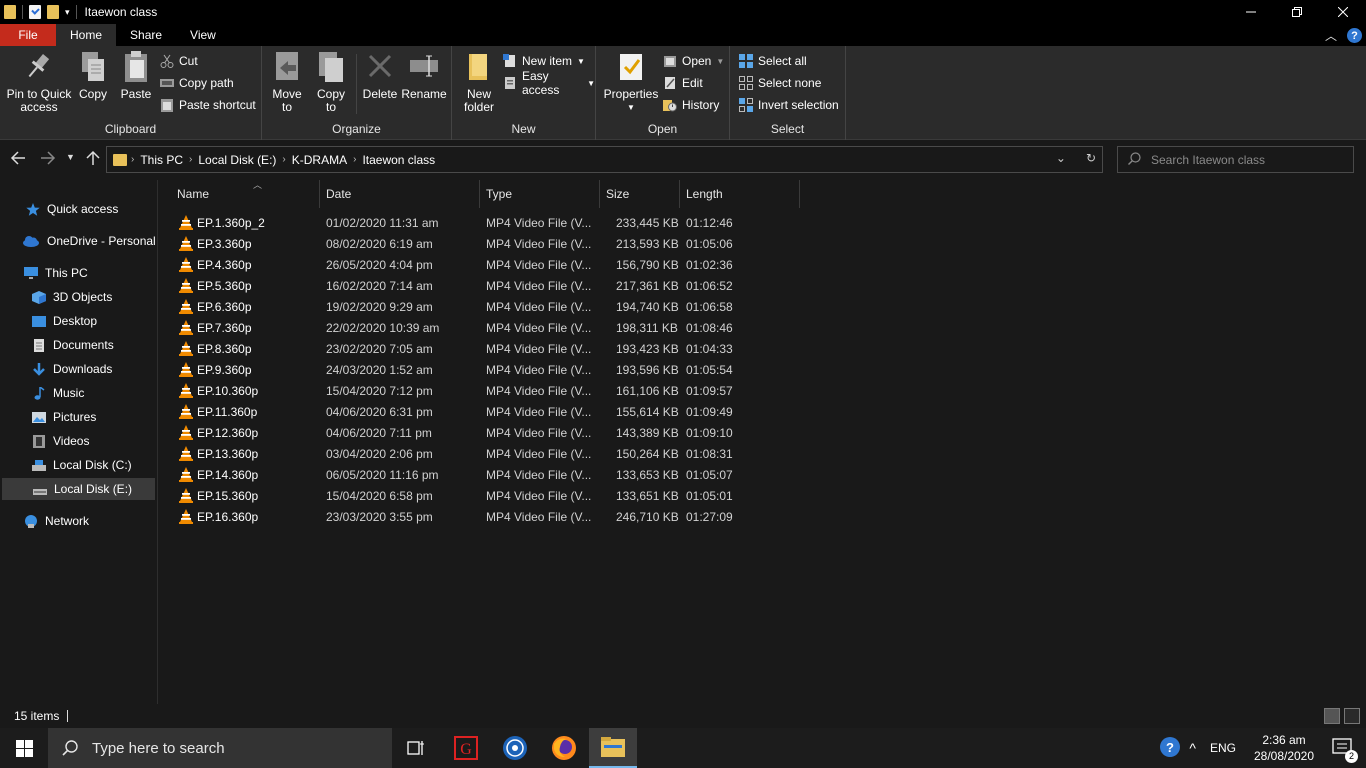 The width and height of the screenshot is (1366, 768). What do you see at coordinates (400, 194) in the screenshot?
I see `column-header-date: Date` at bounding box center [400, 194].